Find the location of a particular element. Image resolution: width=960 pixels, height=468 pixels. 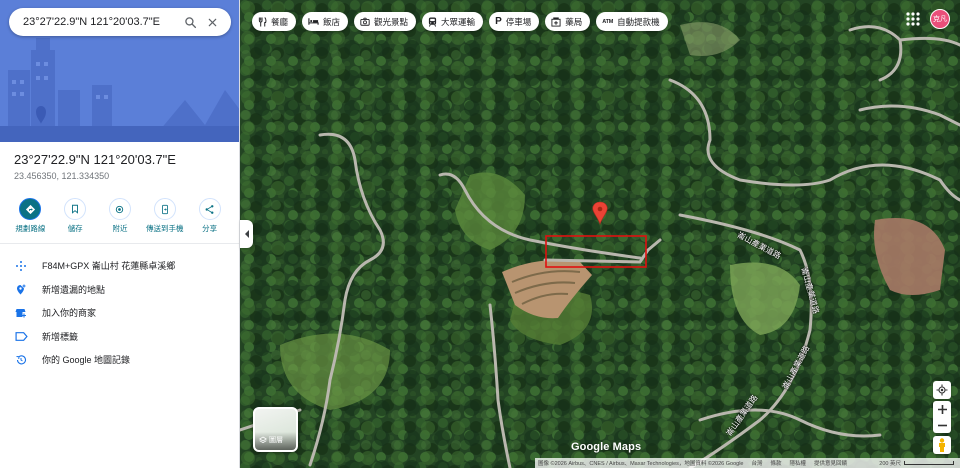

share-icon is located at coordinates (209, 209).